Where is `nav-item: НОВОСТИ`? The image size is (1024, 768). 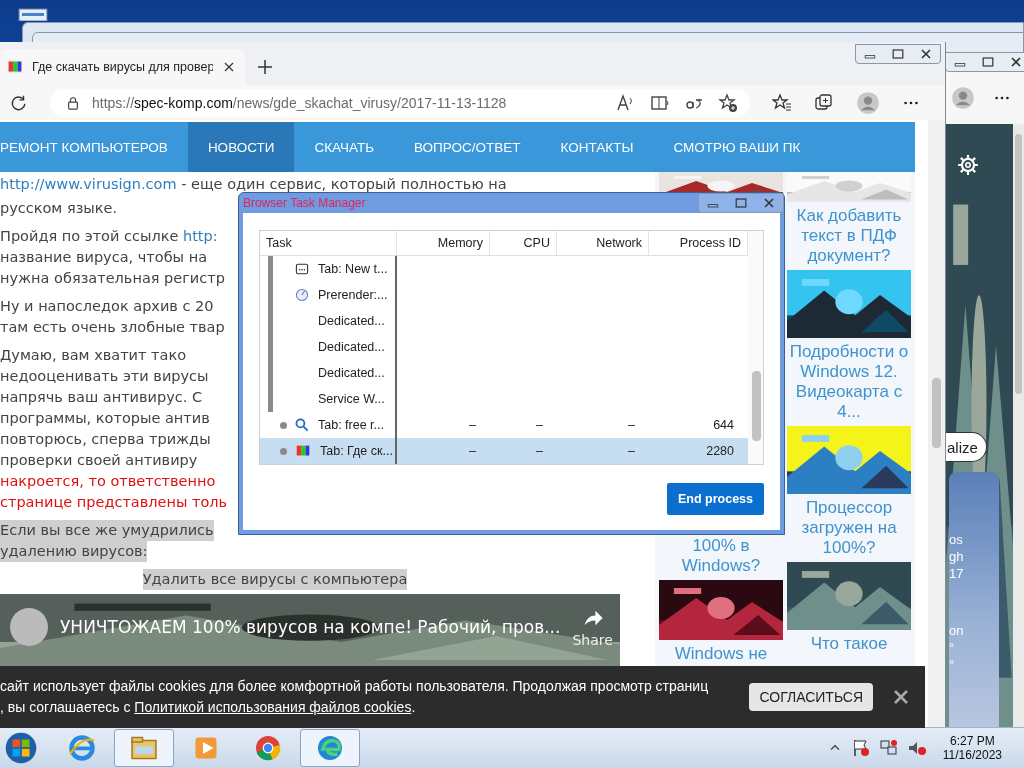 nav-item: НОВОСТИ is located at coordinates (241, 147).